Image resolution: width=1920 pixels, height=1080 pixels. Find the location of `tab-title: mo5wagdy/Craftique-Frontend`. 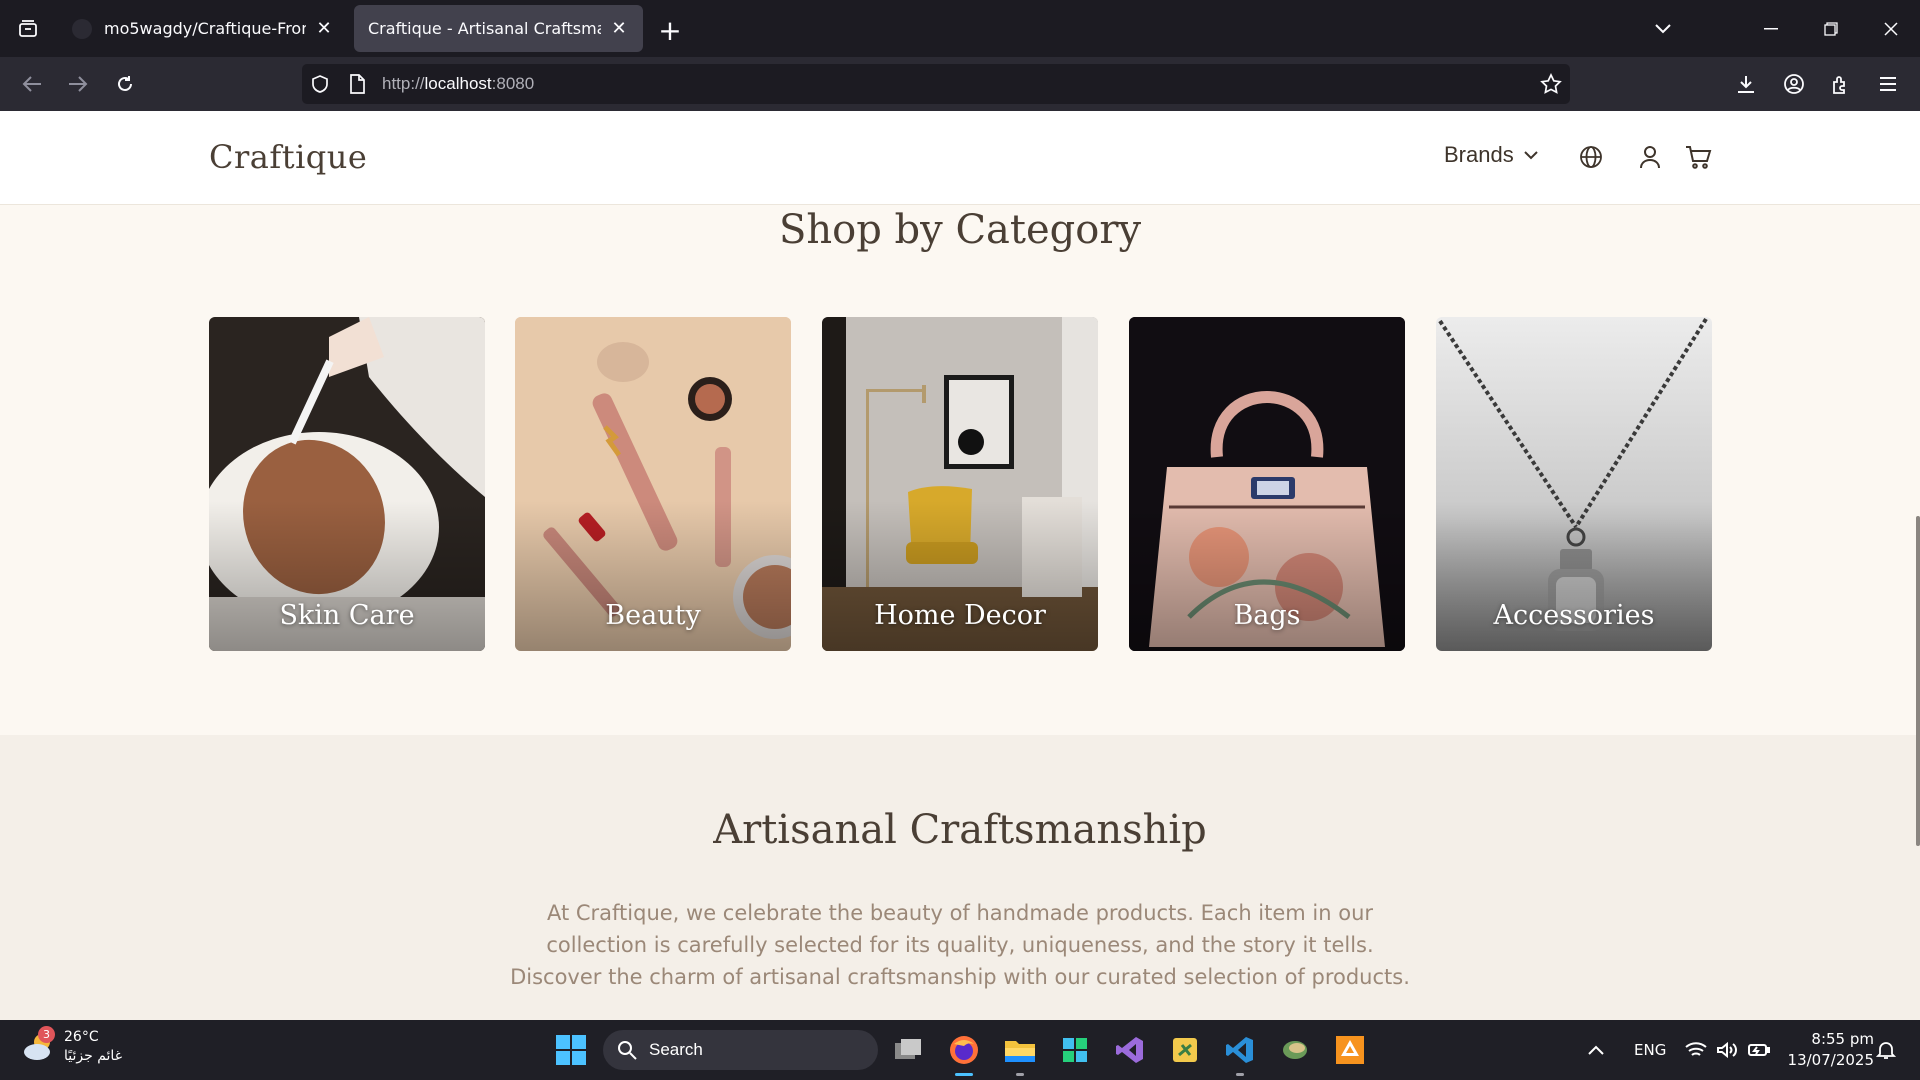

tab-title: mo5wagdy/Craftique-Frontend is located at coordinates (205, 28).